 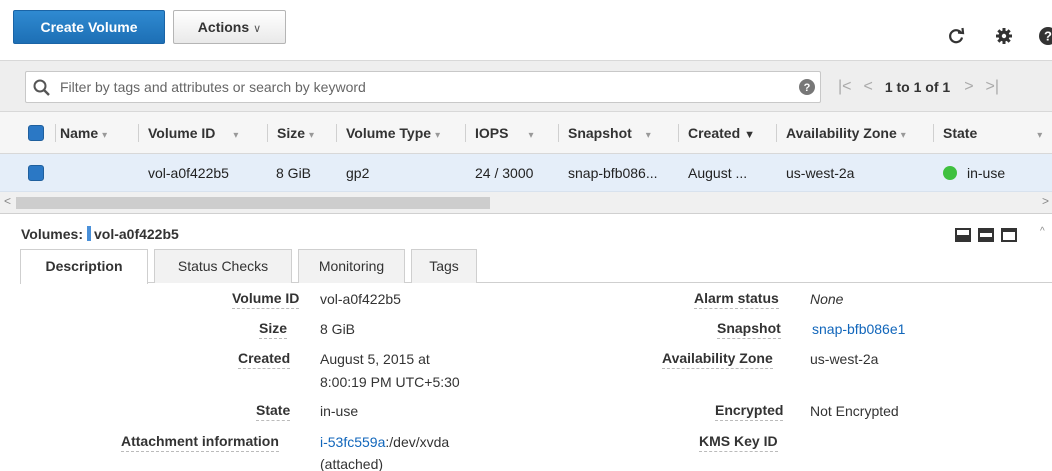 I want to click on cell-state: in-use, so click(x=974, y=173).